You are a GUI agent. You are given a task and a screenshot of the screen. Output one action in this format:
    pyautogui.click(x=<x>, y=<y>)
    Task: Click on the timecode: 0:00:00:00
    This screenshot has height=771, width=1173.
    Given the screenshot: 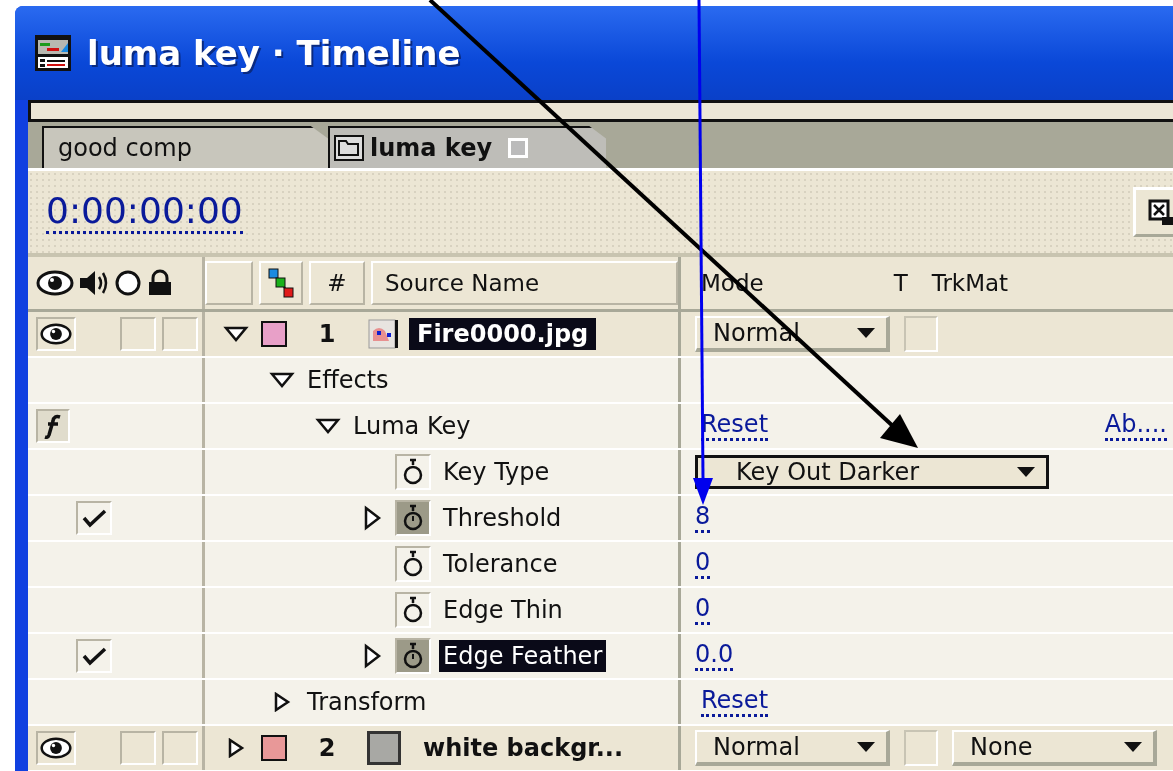 What is the action you would take?
    pyautogui.click(x=144, y=212)
    